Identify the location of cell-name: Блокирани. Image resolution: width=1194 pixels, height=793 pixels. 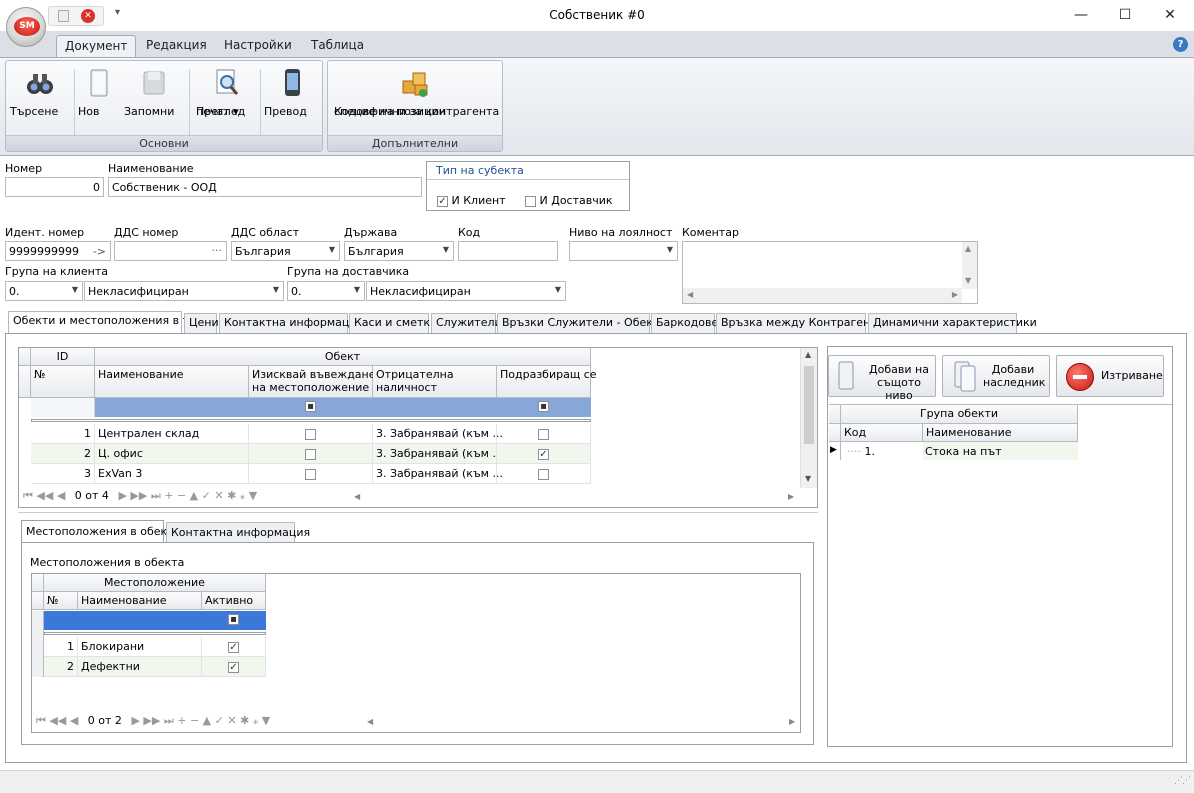
(140, 647).